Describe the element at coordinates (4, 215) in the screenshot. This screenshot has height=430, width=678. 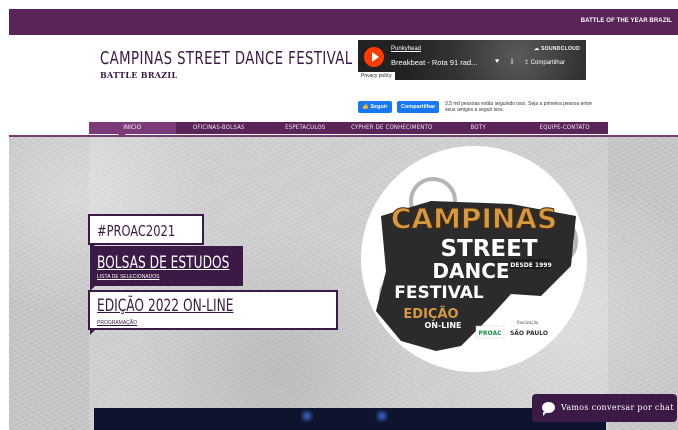
I see `left-margin` at that location.